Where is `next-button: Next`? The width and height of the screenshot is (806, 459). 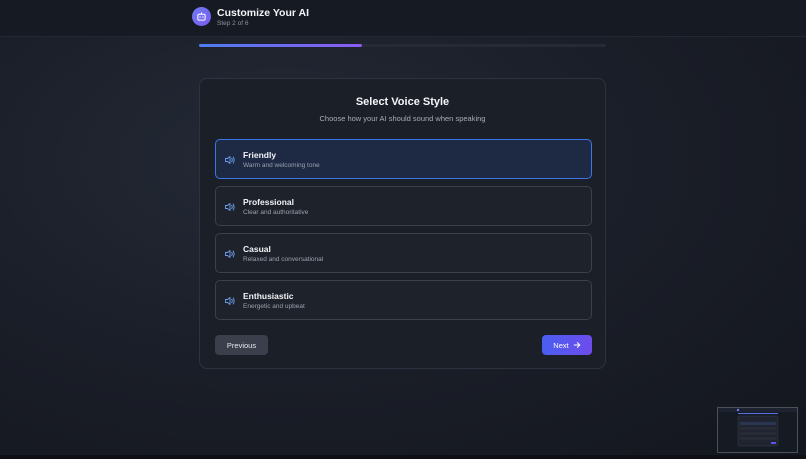
next-button: Next is located at coordinates (567, 345).